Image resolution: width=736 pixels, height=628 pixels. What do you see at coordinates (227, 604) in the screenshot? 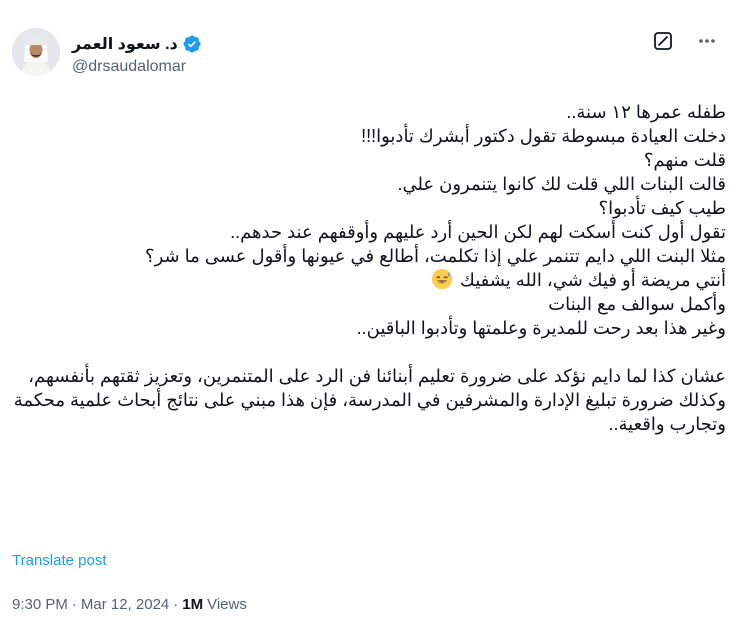
I see `views-label: Views` at bounding box center [227, 604].